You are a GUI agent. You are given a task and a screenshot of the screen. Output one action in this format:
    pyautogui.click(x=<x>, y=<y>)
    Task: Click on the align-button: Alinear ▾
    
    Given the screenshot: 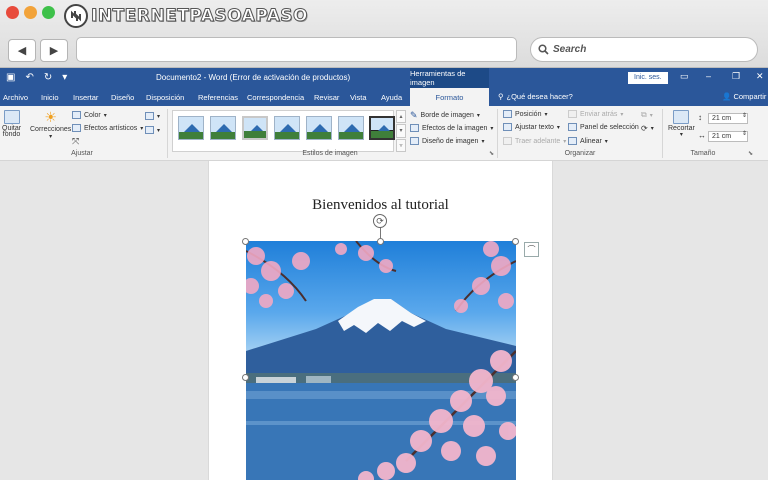 What is the action you would take?
    pyautogui.click(x=588, y=141)
    